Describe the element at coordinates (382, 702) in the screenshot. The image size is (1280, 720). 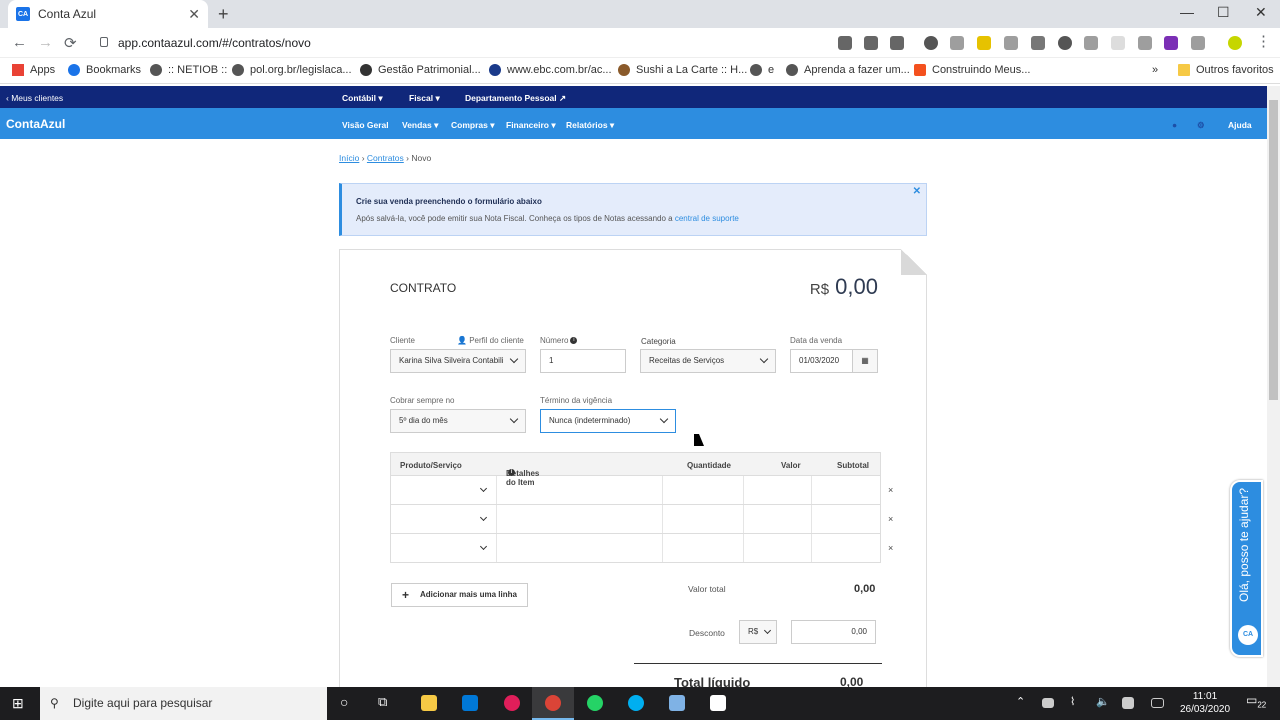
I see `task-view-icon: ⧉` at that location.